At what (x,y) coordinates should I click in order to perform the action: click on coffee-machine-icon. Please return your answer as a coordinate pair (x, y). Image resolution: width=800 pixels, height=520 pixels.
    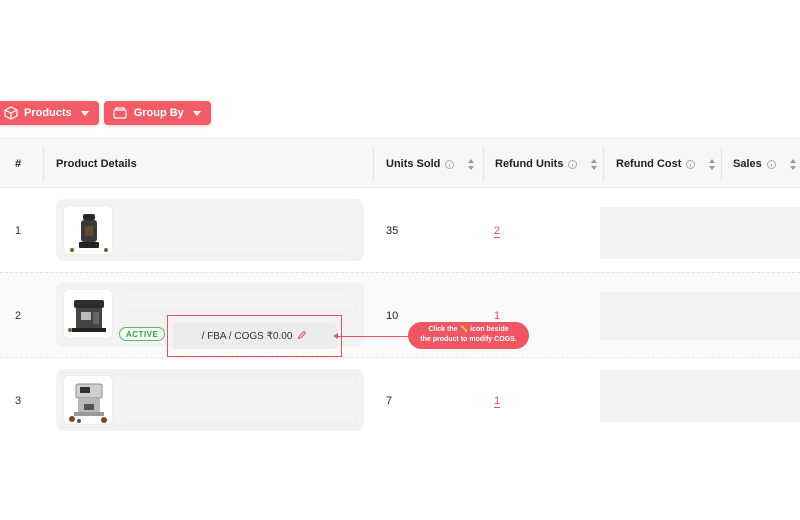
    Looking at the image, I should click on (88, 400).